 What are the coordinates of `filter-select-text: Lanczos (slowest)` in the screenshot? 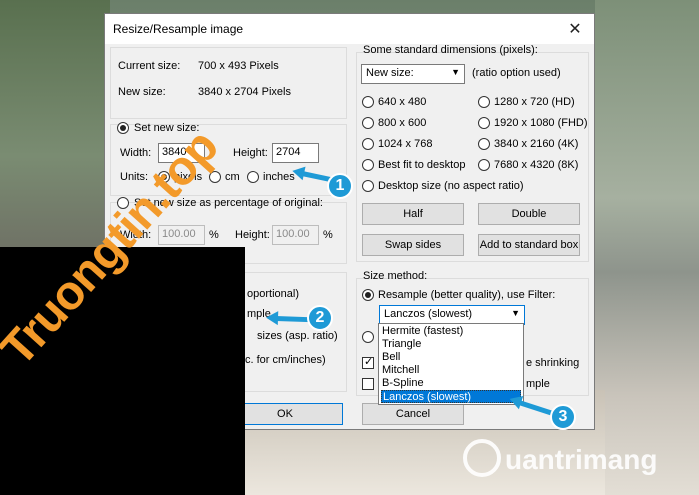 It's located at (428, 314).